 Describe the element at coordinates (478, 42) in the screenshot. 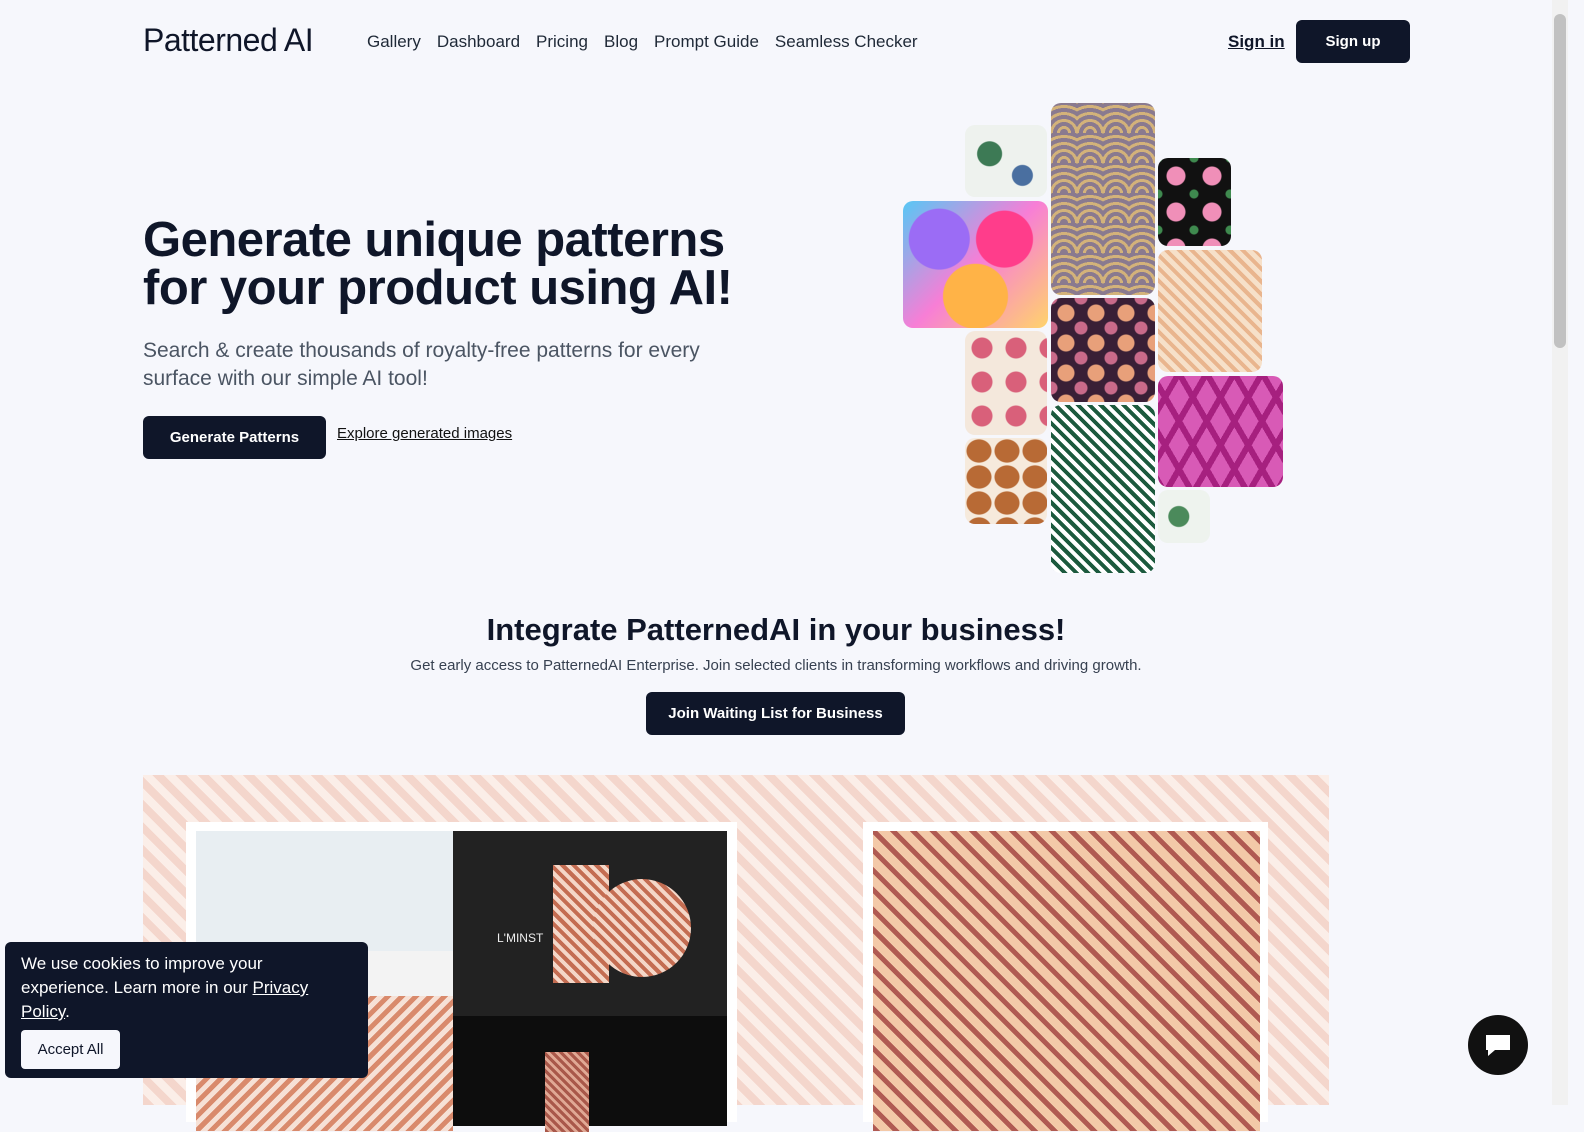

I see `nav-dashboard: Dashboard` at that location.